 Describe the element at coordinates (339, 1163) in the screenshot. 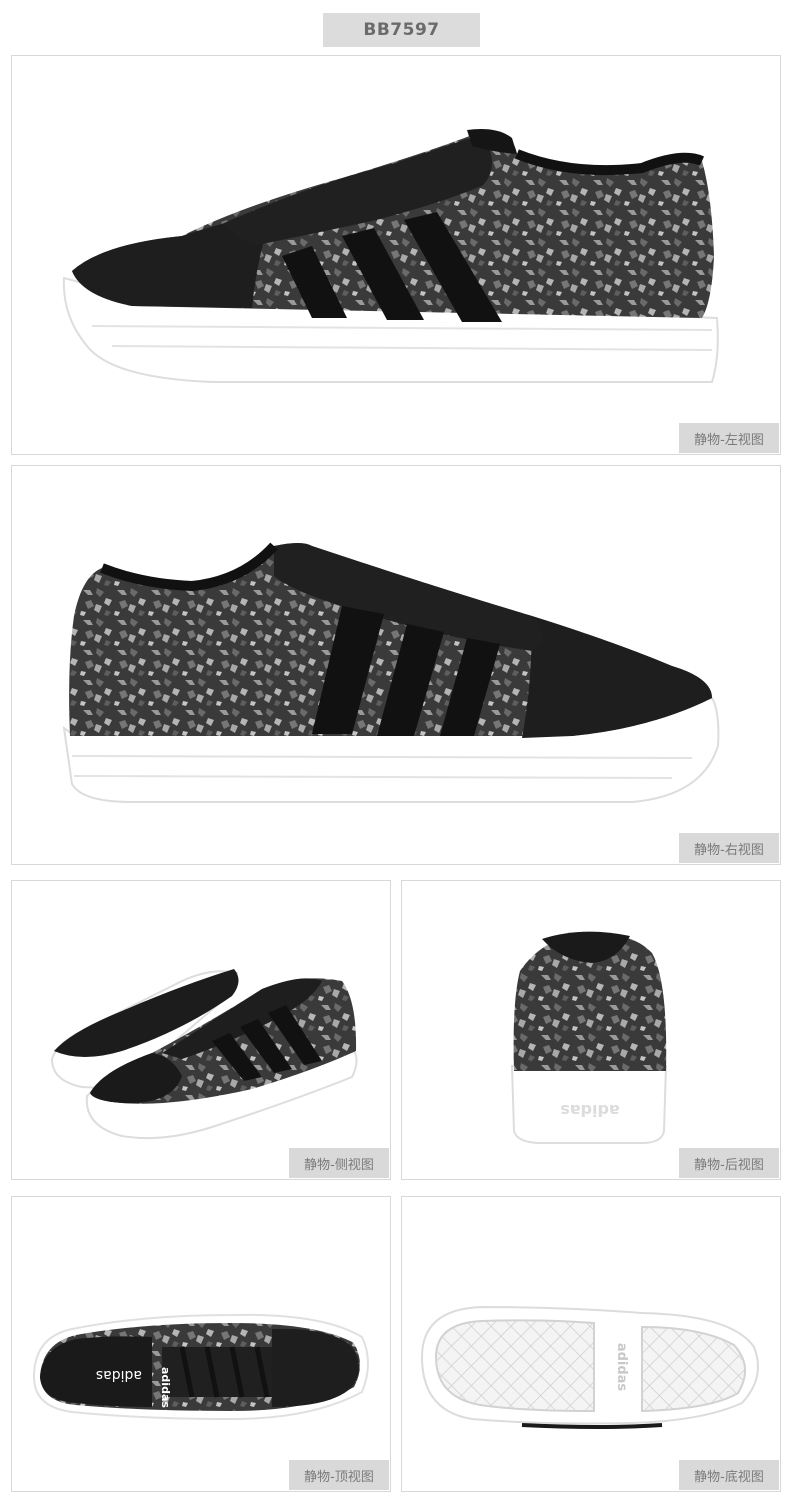

I see `side-view-caption: 静物-侧视图` at that location.